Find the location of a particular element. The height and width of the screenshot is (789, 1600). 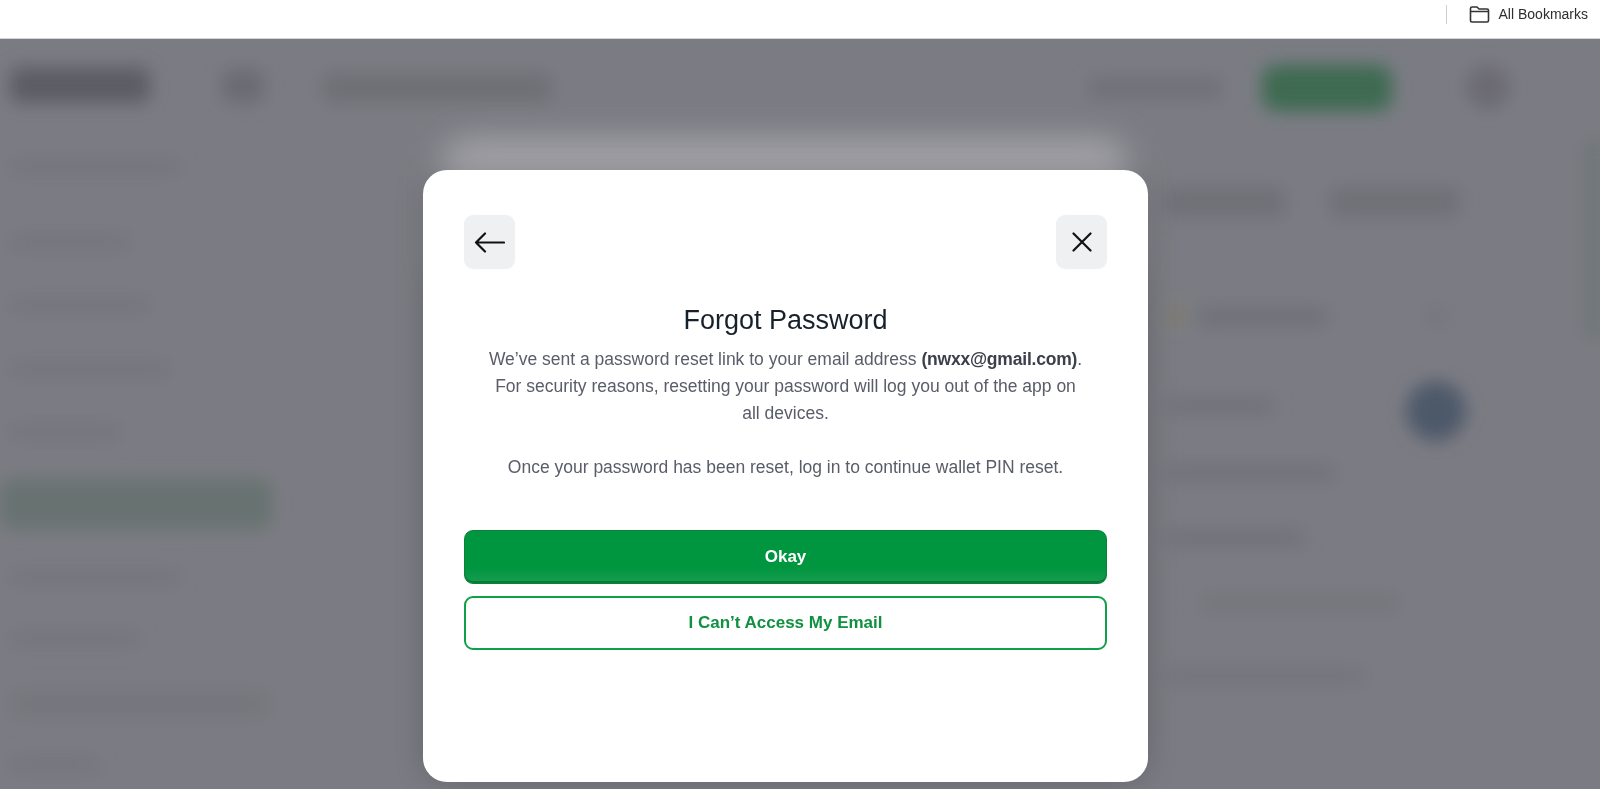

email-help-button: I Can’t Access My Email is located at coordinates (785, 623).